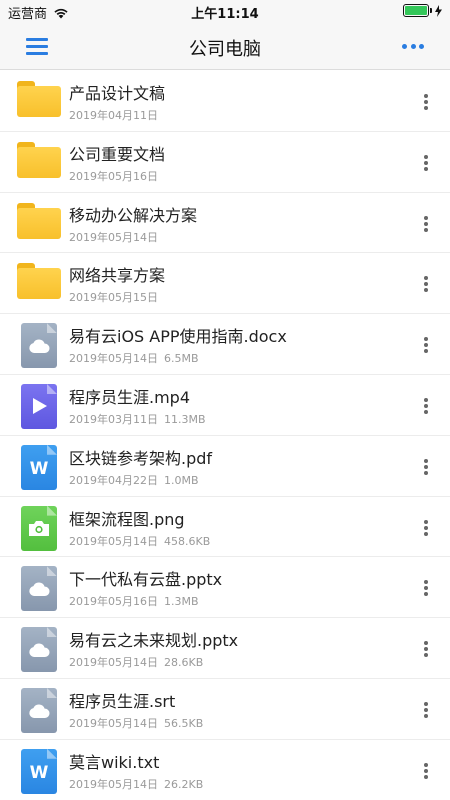 The height and width of the screenshot is (800, 450). Describe the element at coordinates (184, 663) in the screenshot. I see `file-size: 28.6KB` at that location.